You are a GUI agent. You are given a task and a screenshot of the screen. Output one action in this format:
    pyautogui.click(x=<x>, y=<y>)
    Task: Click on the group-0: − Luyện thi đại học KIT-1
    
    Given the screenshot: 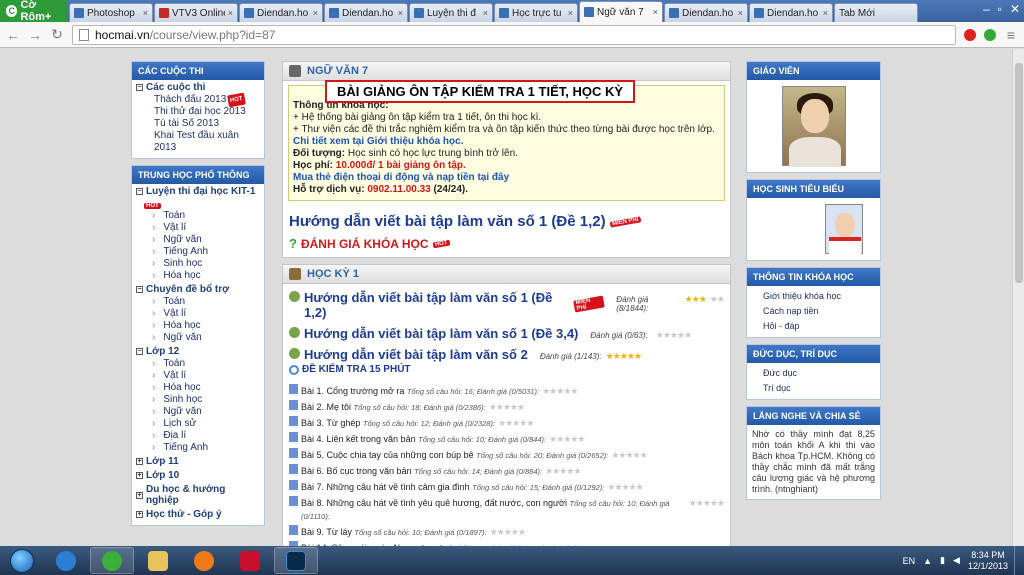 What is the action you would take?
    pyautogui.click(x=198, y=191)
    